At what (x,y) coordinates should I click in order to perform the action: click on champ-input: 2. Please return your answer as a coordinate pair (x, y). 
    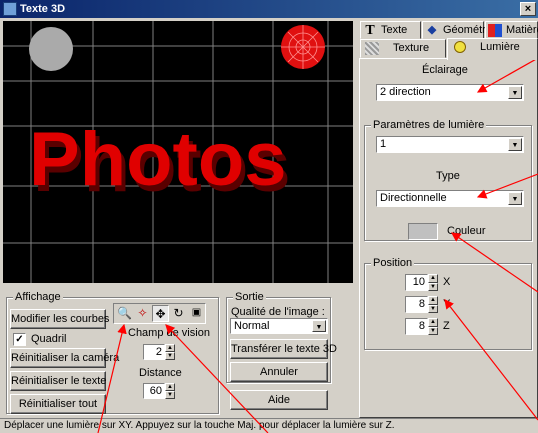
    Looking at the image, I should click on (154, 352).